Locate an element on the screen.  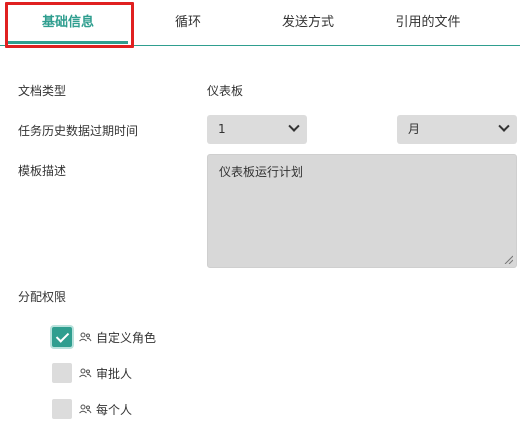
permission-row-everyone: 每个人 is located at coordinates (92, 409).